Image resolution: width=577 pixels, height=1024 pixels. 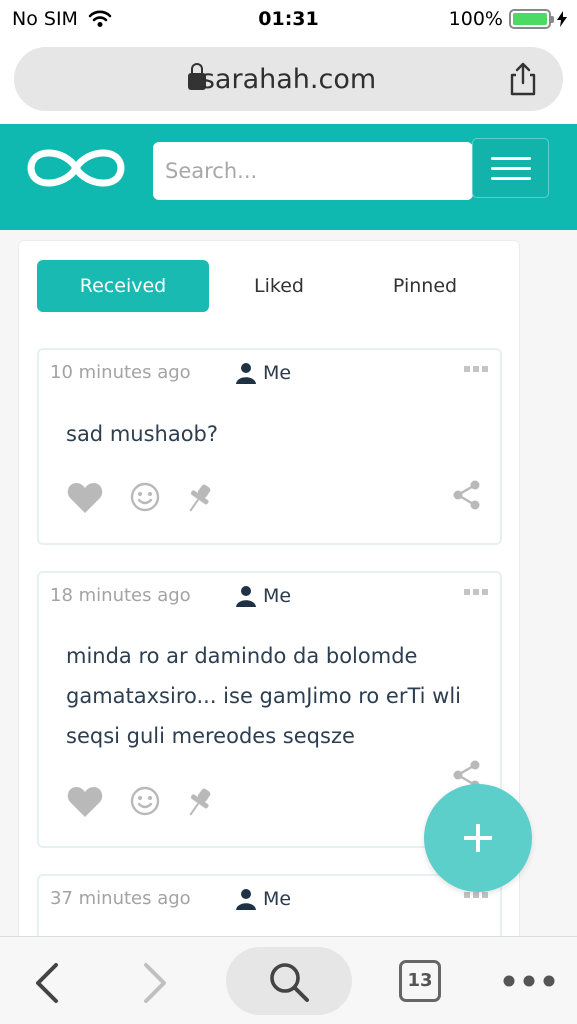 What do you see at coordinates (264, 696) in the screenshot?
I see `message-line: gamataxsiro... ise gamJimo ro erTi wli` at bounding box center [264, 696].